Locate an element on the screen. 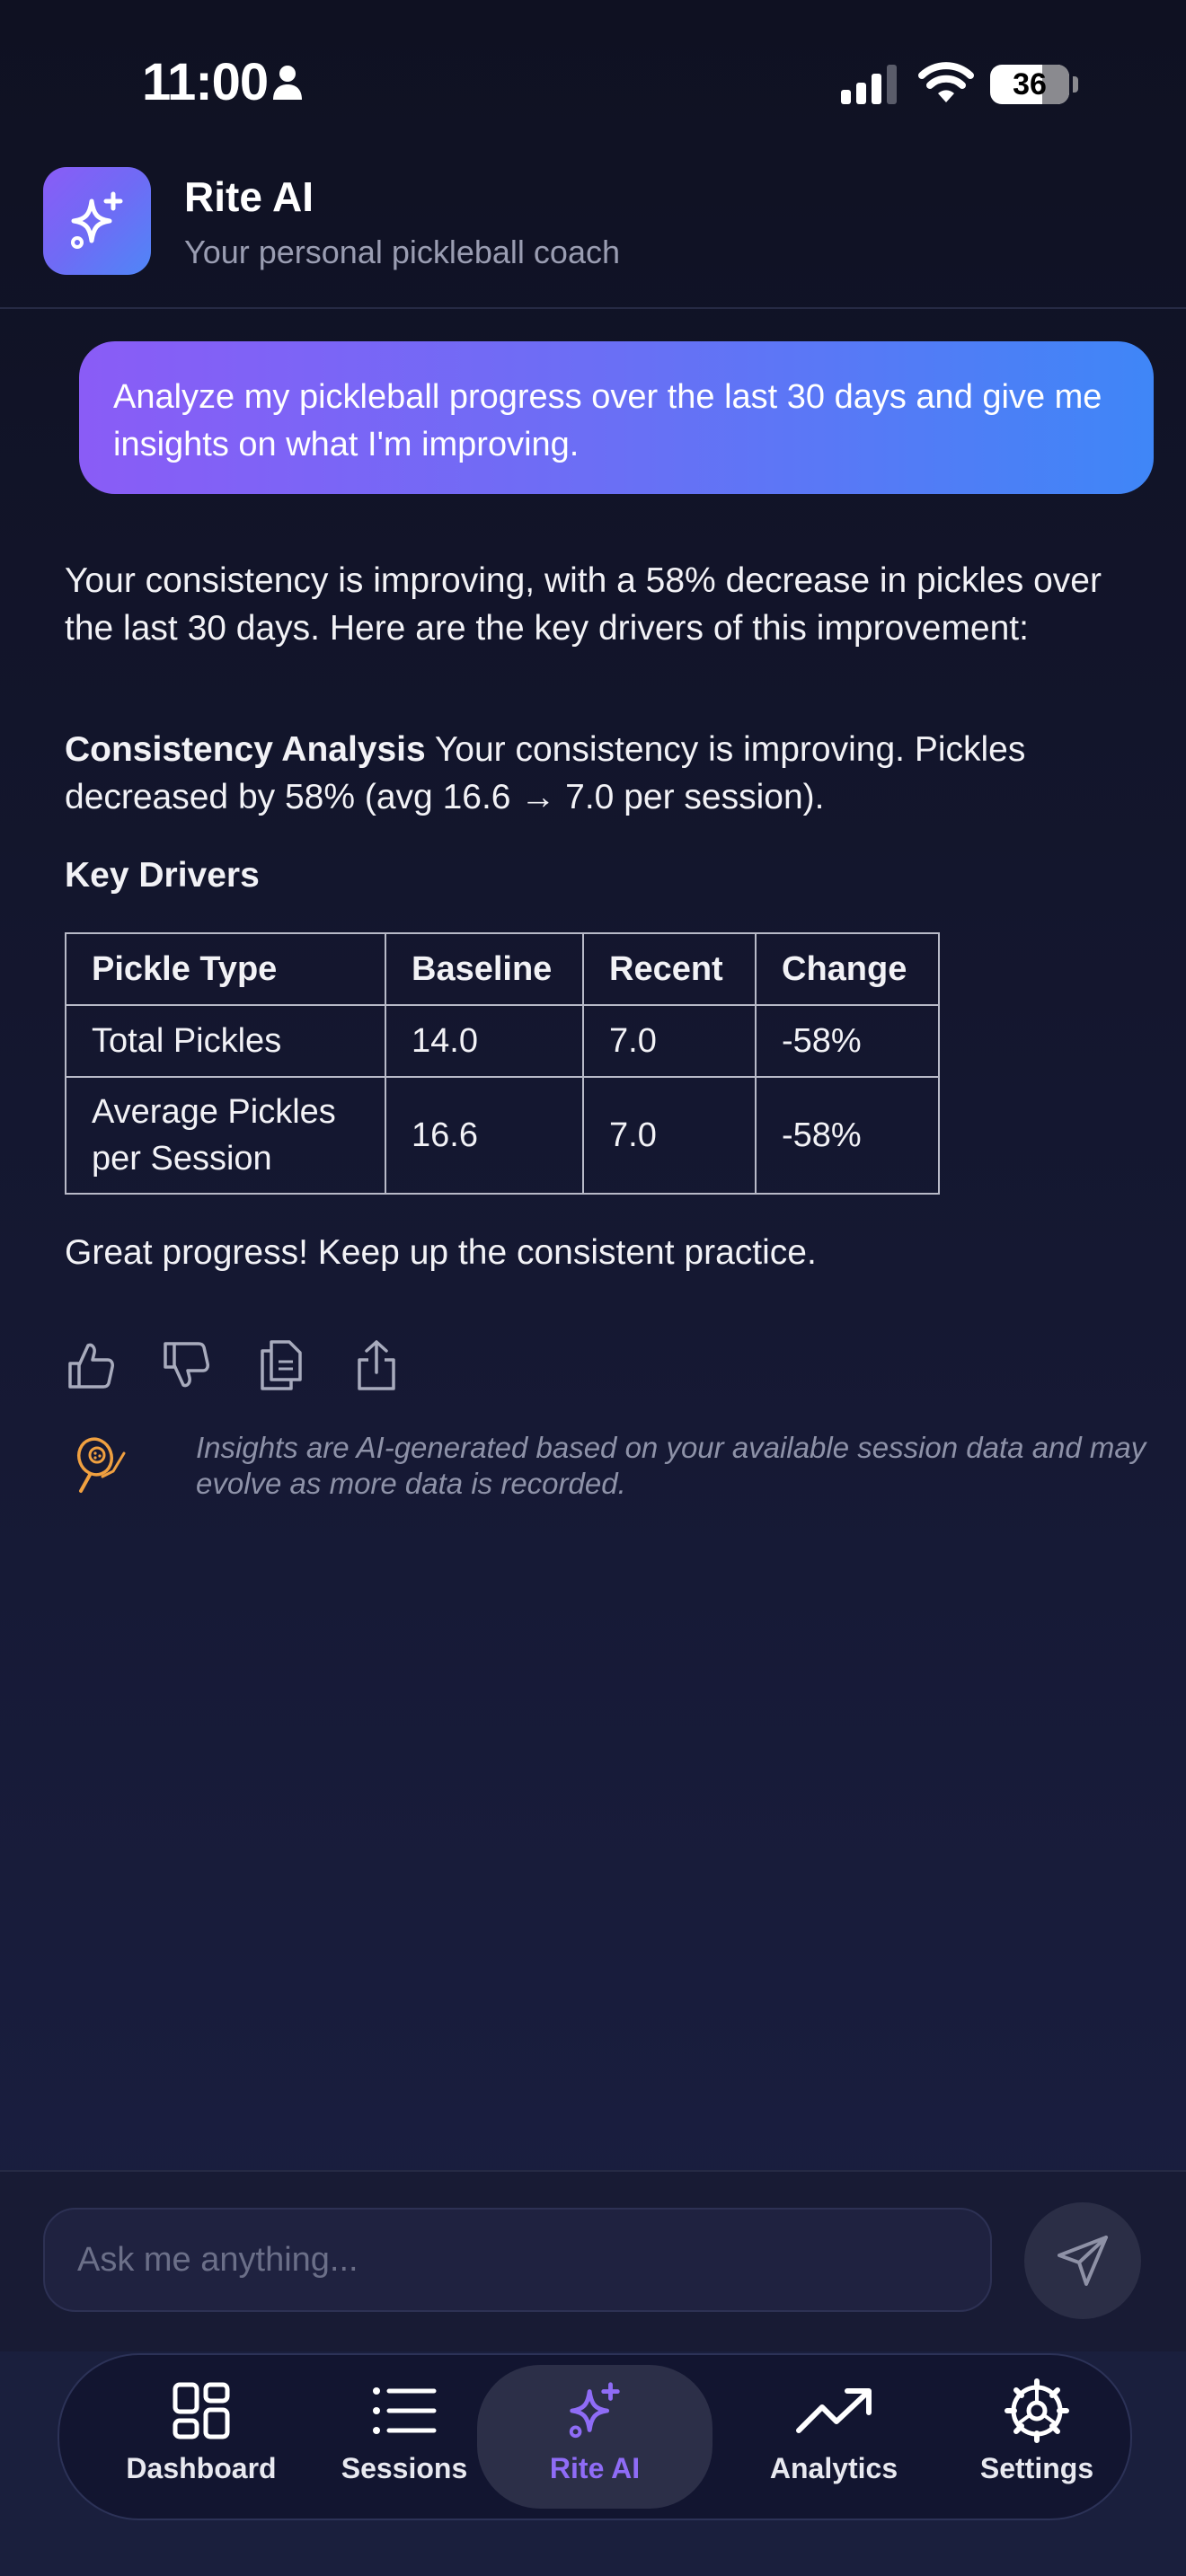  analysis-heading: Consistency Analysis is located at coordinates (245, 749).